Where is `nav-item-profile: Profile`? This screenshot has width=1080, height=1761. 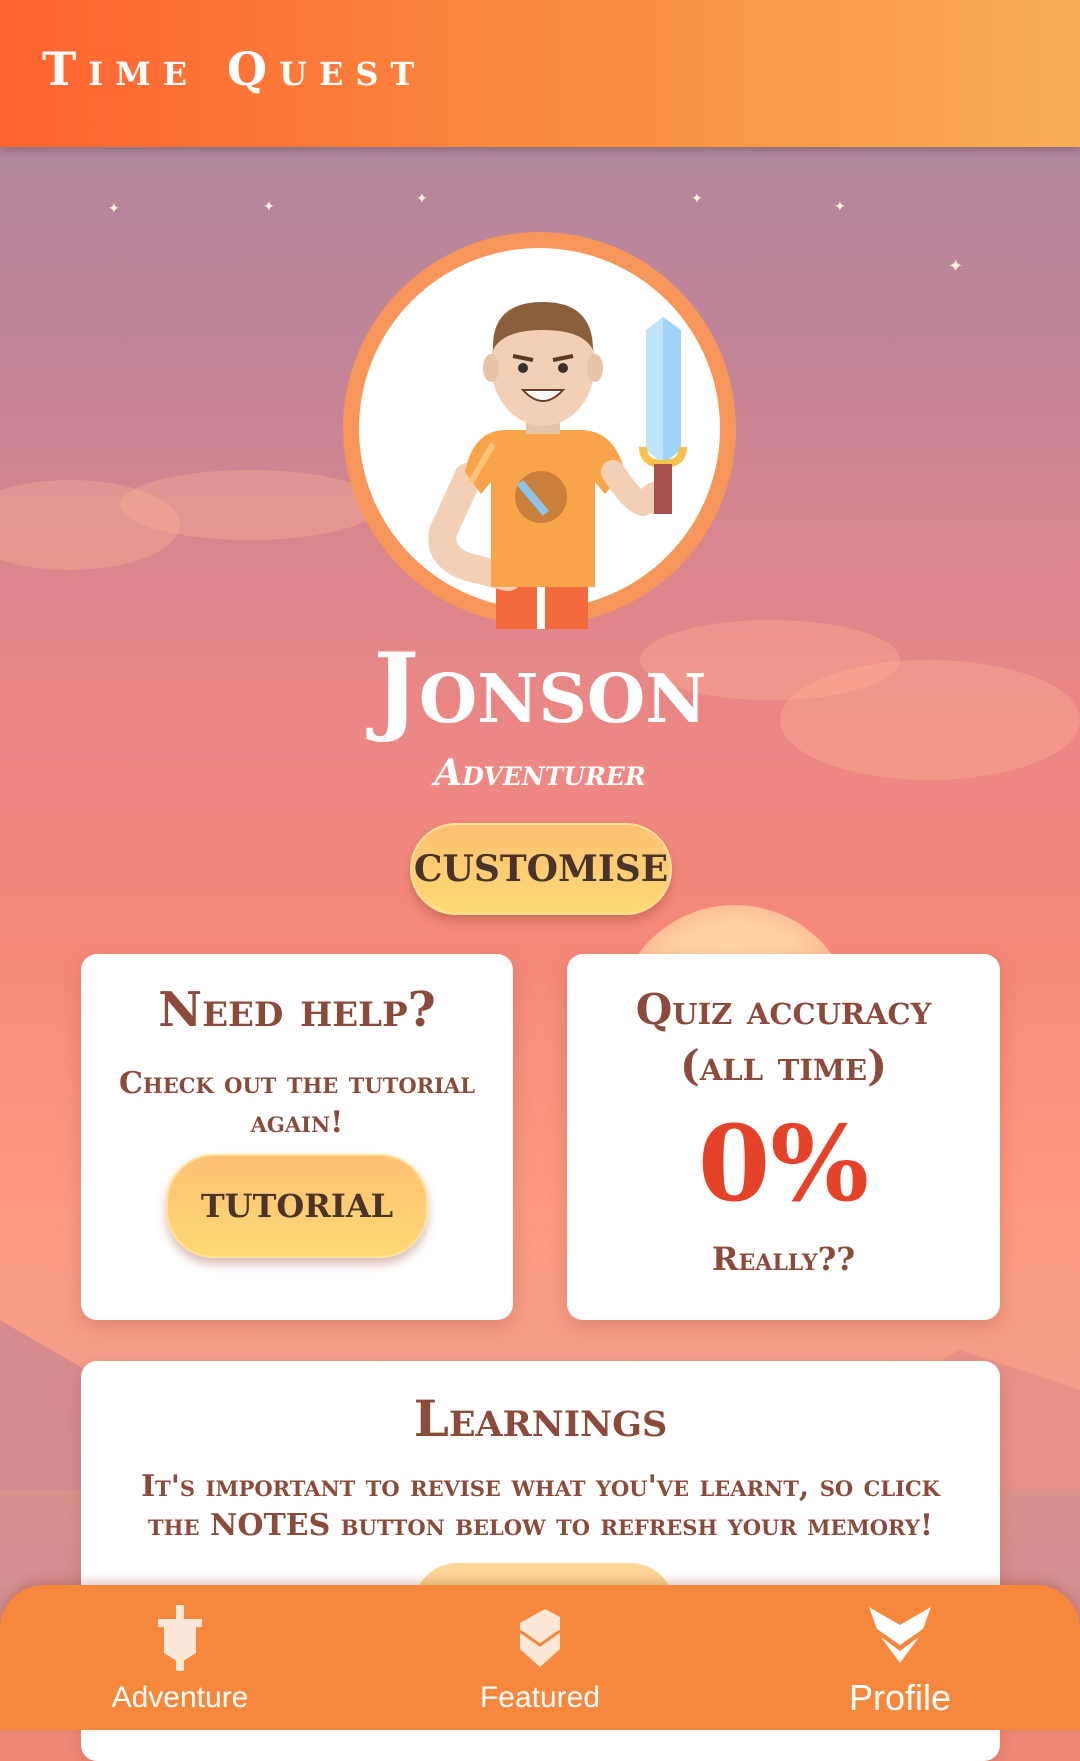 nav-item-profile: Profile is located at coordinates (900, 1657).